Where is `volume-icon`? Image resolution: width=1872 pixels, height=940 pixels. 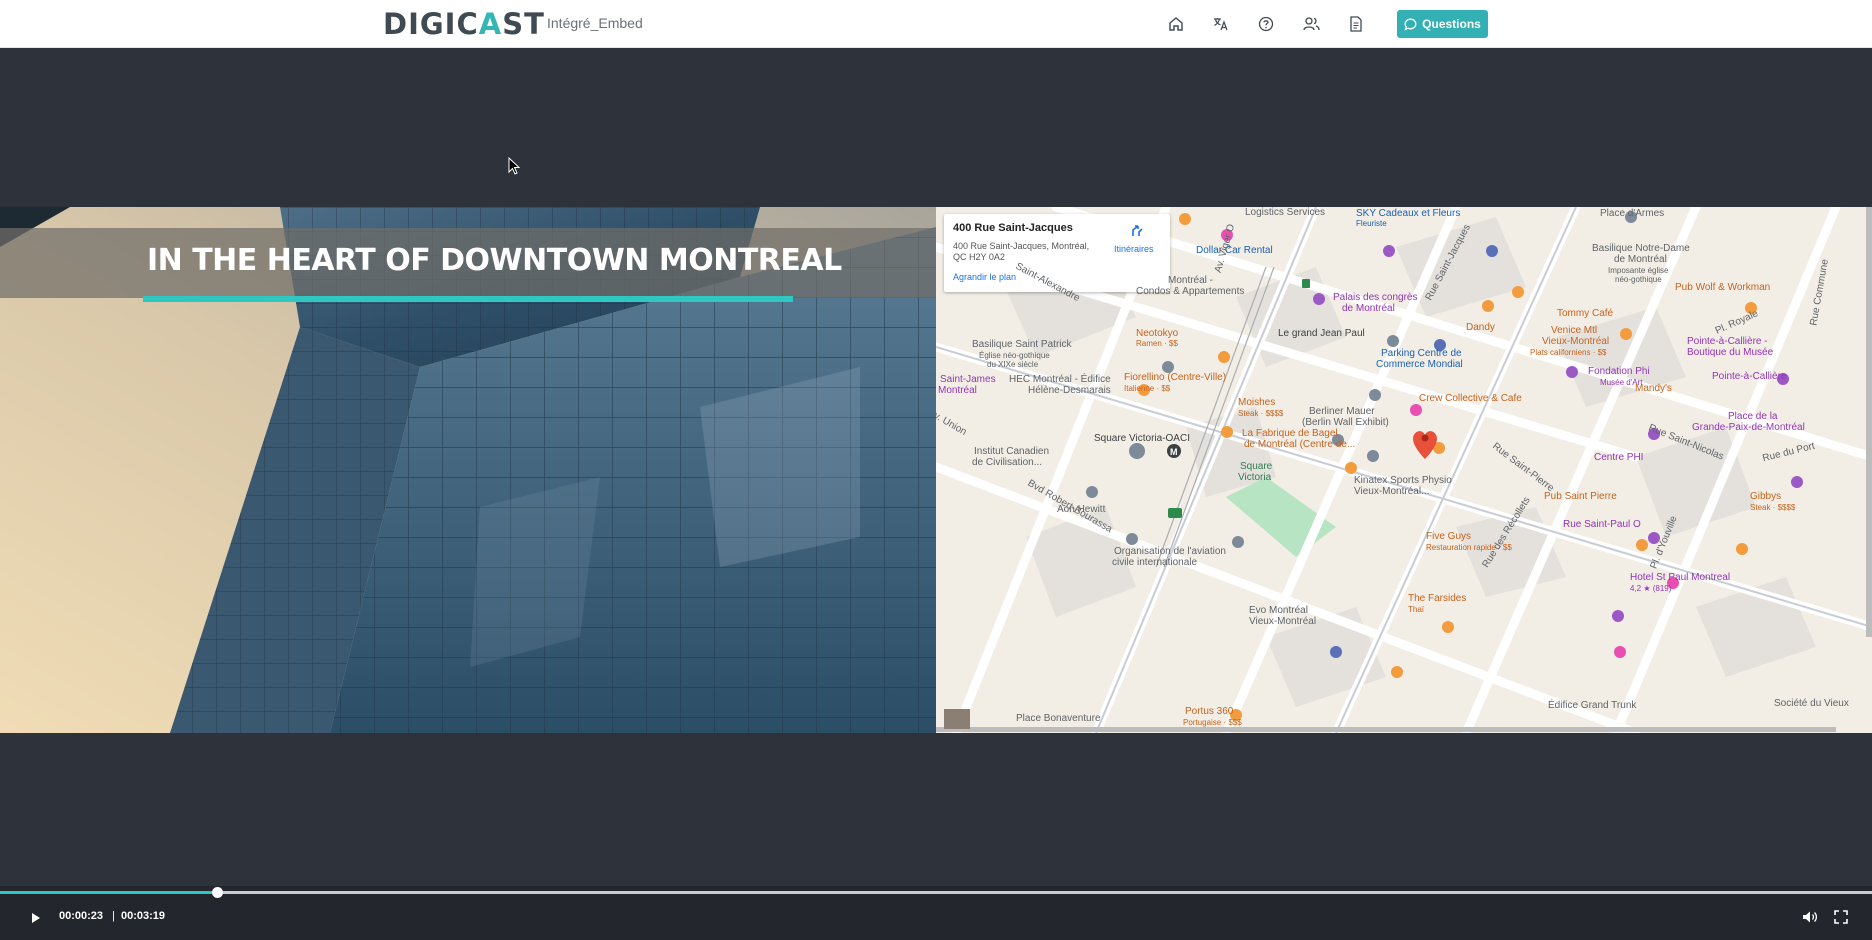 volume-icon is located at coordinates (1810, 917).